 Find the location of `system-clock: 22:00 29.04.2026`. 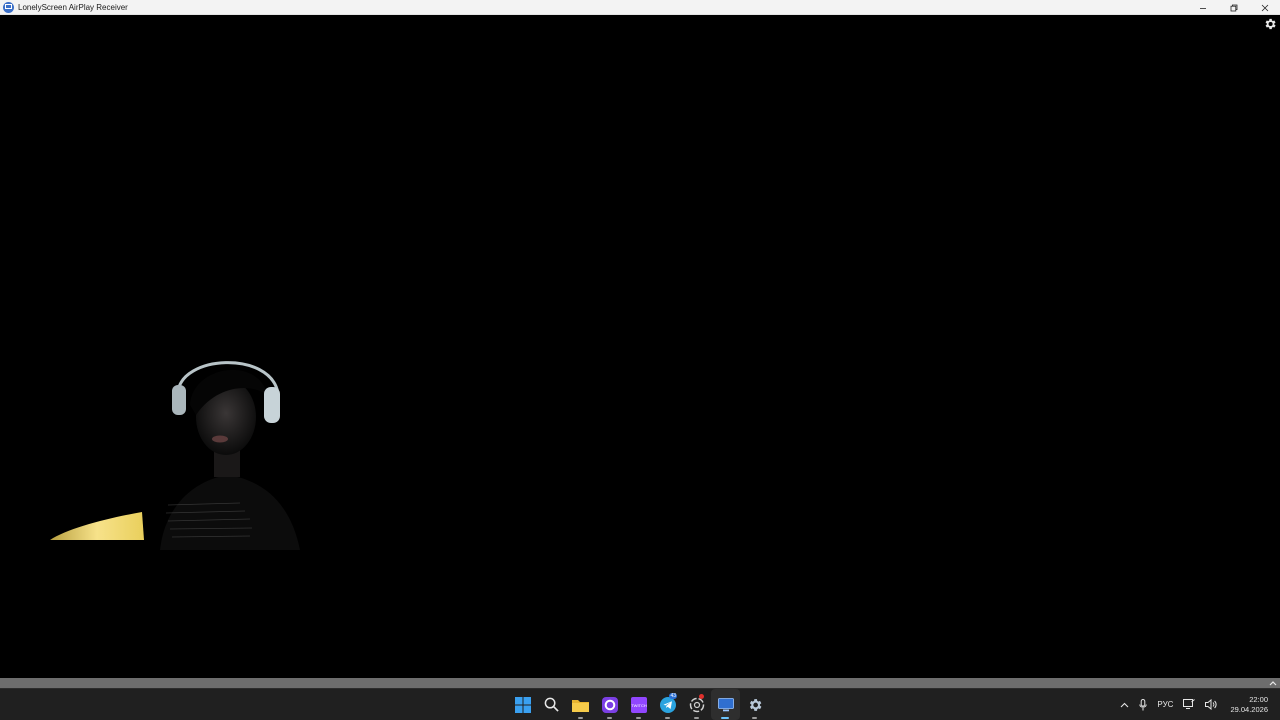

system-clock: 22:00 29.04.2026 is located at coordinates (1247, 705).